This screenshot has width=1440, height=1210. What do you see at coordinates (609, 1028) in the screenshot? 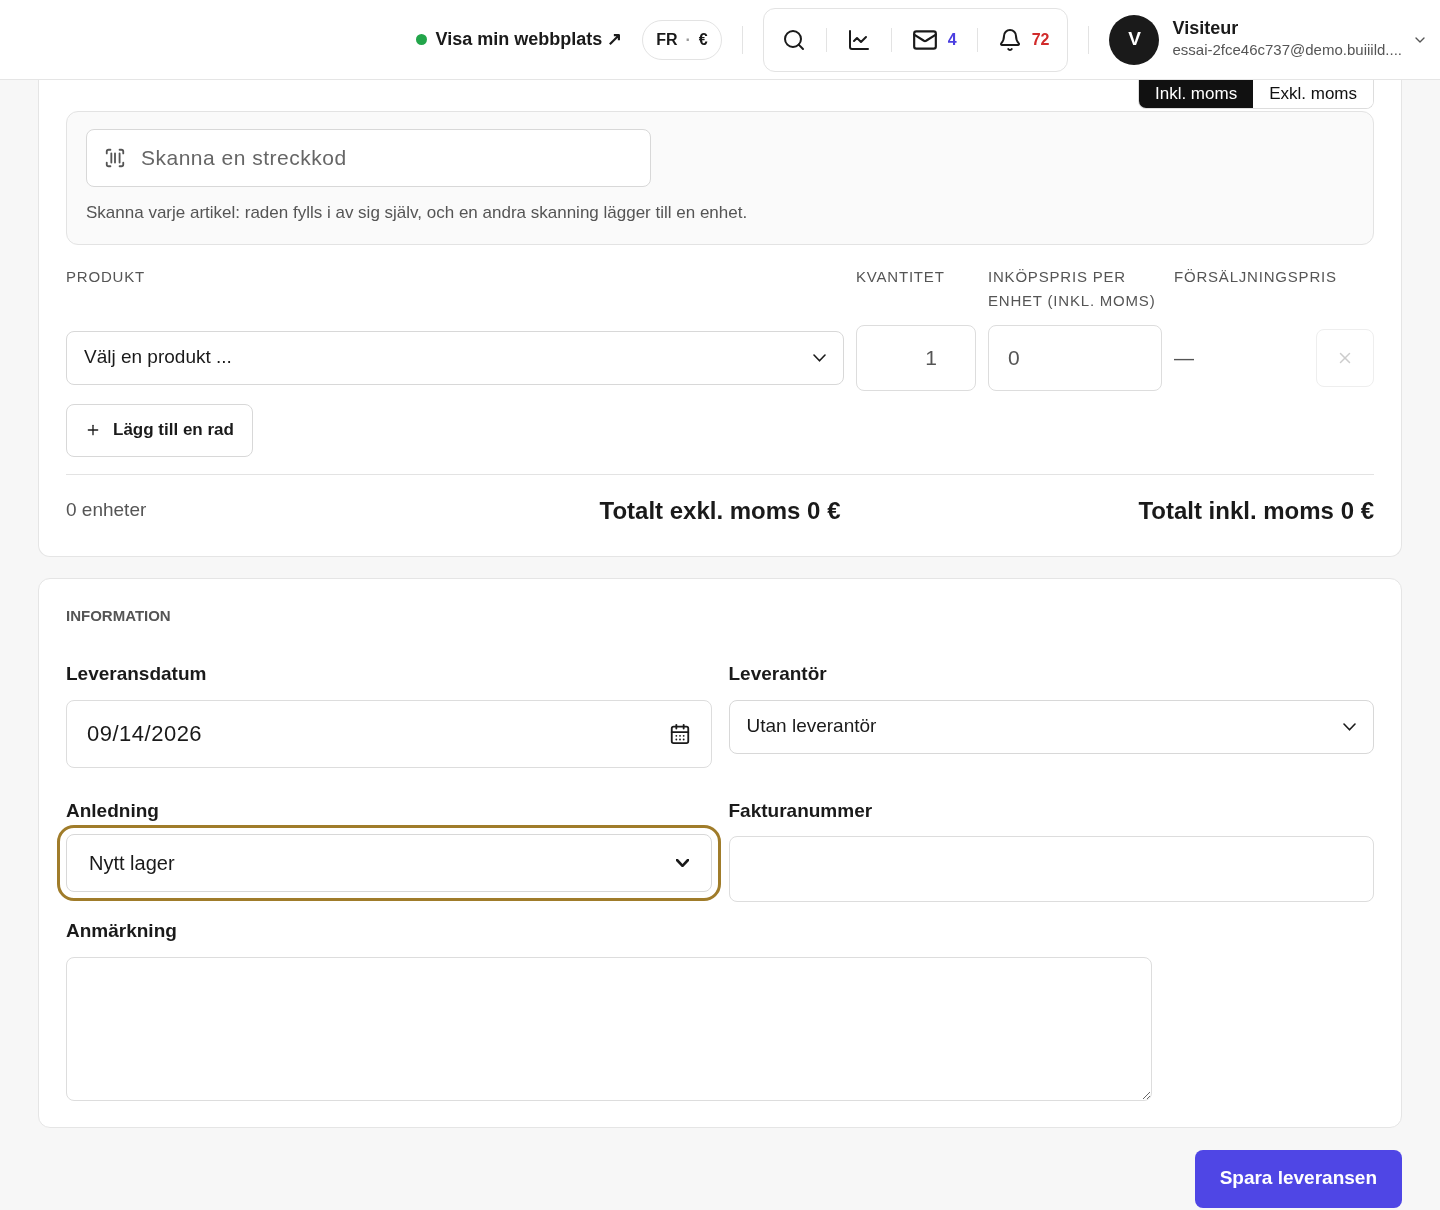
I see `note-field` at bounding box center [609, 1028].